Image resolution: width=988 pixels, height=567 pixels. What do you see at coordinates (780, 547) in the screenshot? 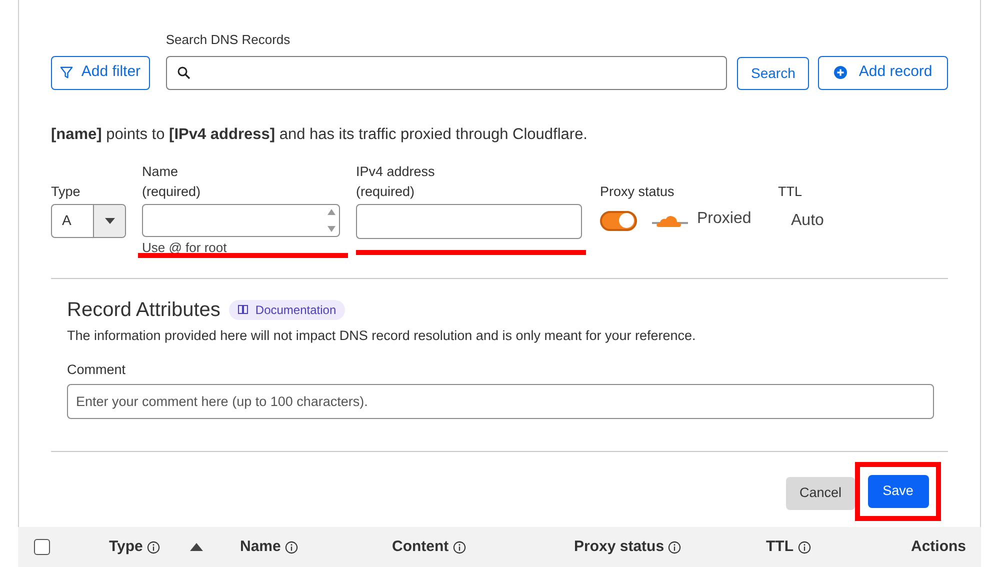
I see `column-header: TTL` at bounding box center [780, 547].